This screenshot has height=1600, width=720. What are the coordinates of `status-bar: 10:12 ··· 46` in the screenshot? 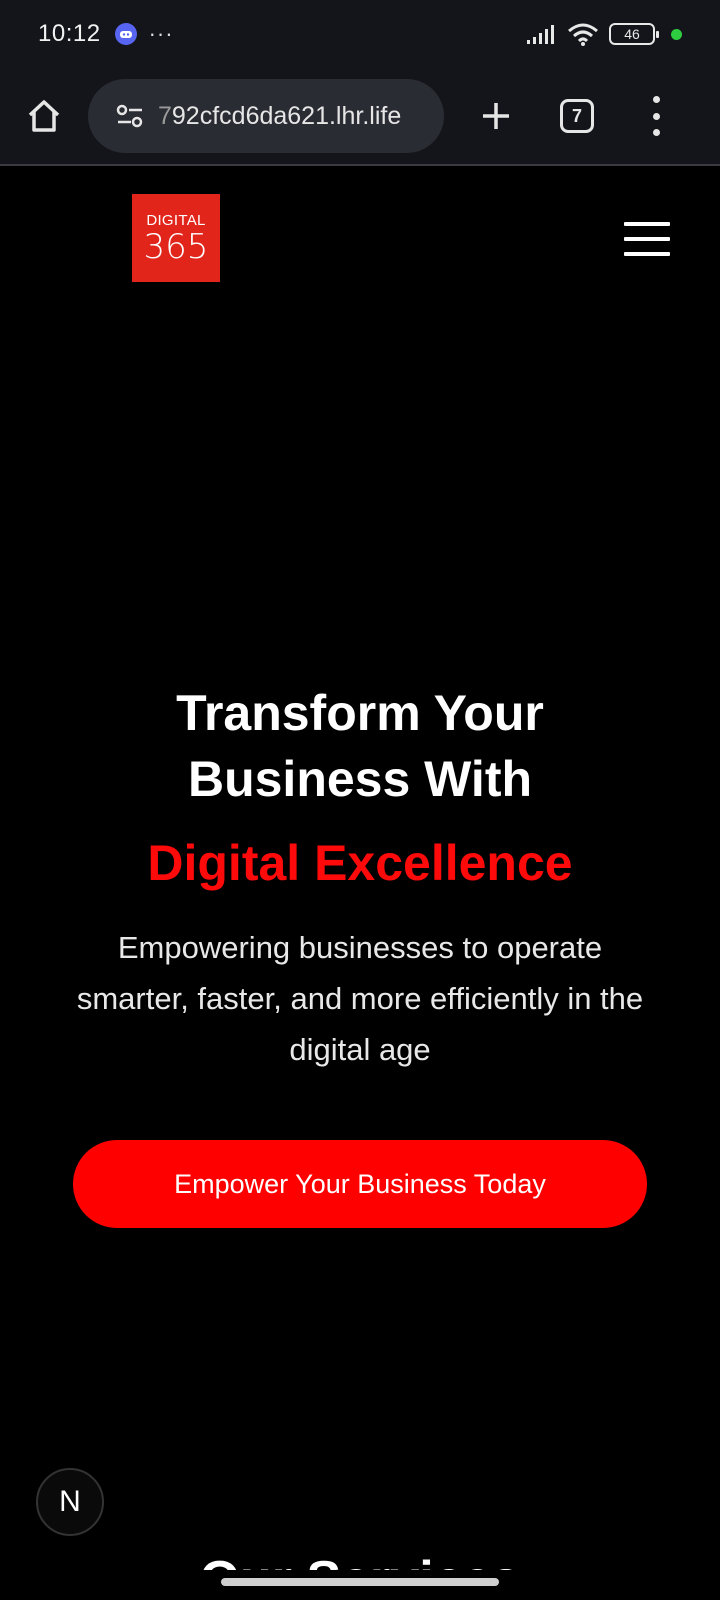 It's located at (360, 34).